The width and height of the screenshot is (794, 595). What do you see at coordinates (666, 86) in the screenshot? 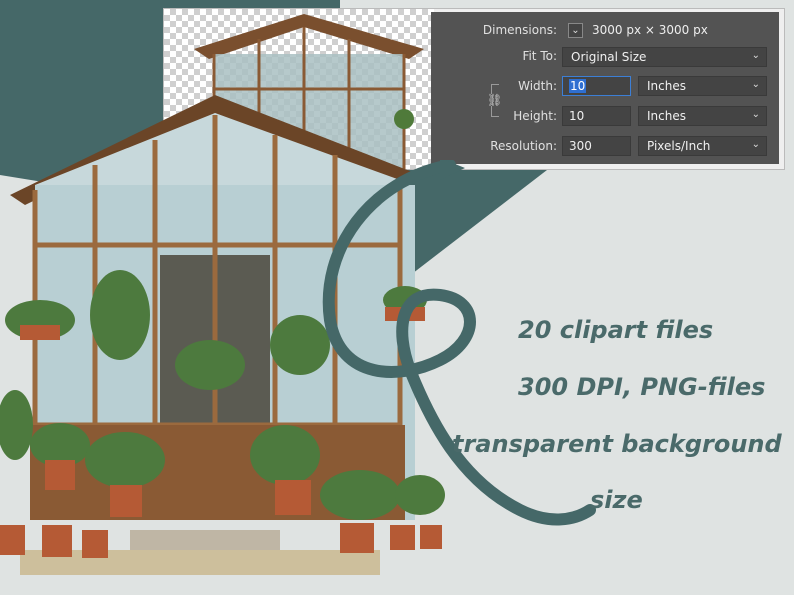
I see `width-unit-value: Inches` at bounding box center [666, 86].